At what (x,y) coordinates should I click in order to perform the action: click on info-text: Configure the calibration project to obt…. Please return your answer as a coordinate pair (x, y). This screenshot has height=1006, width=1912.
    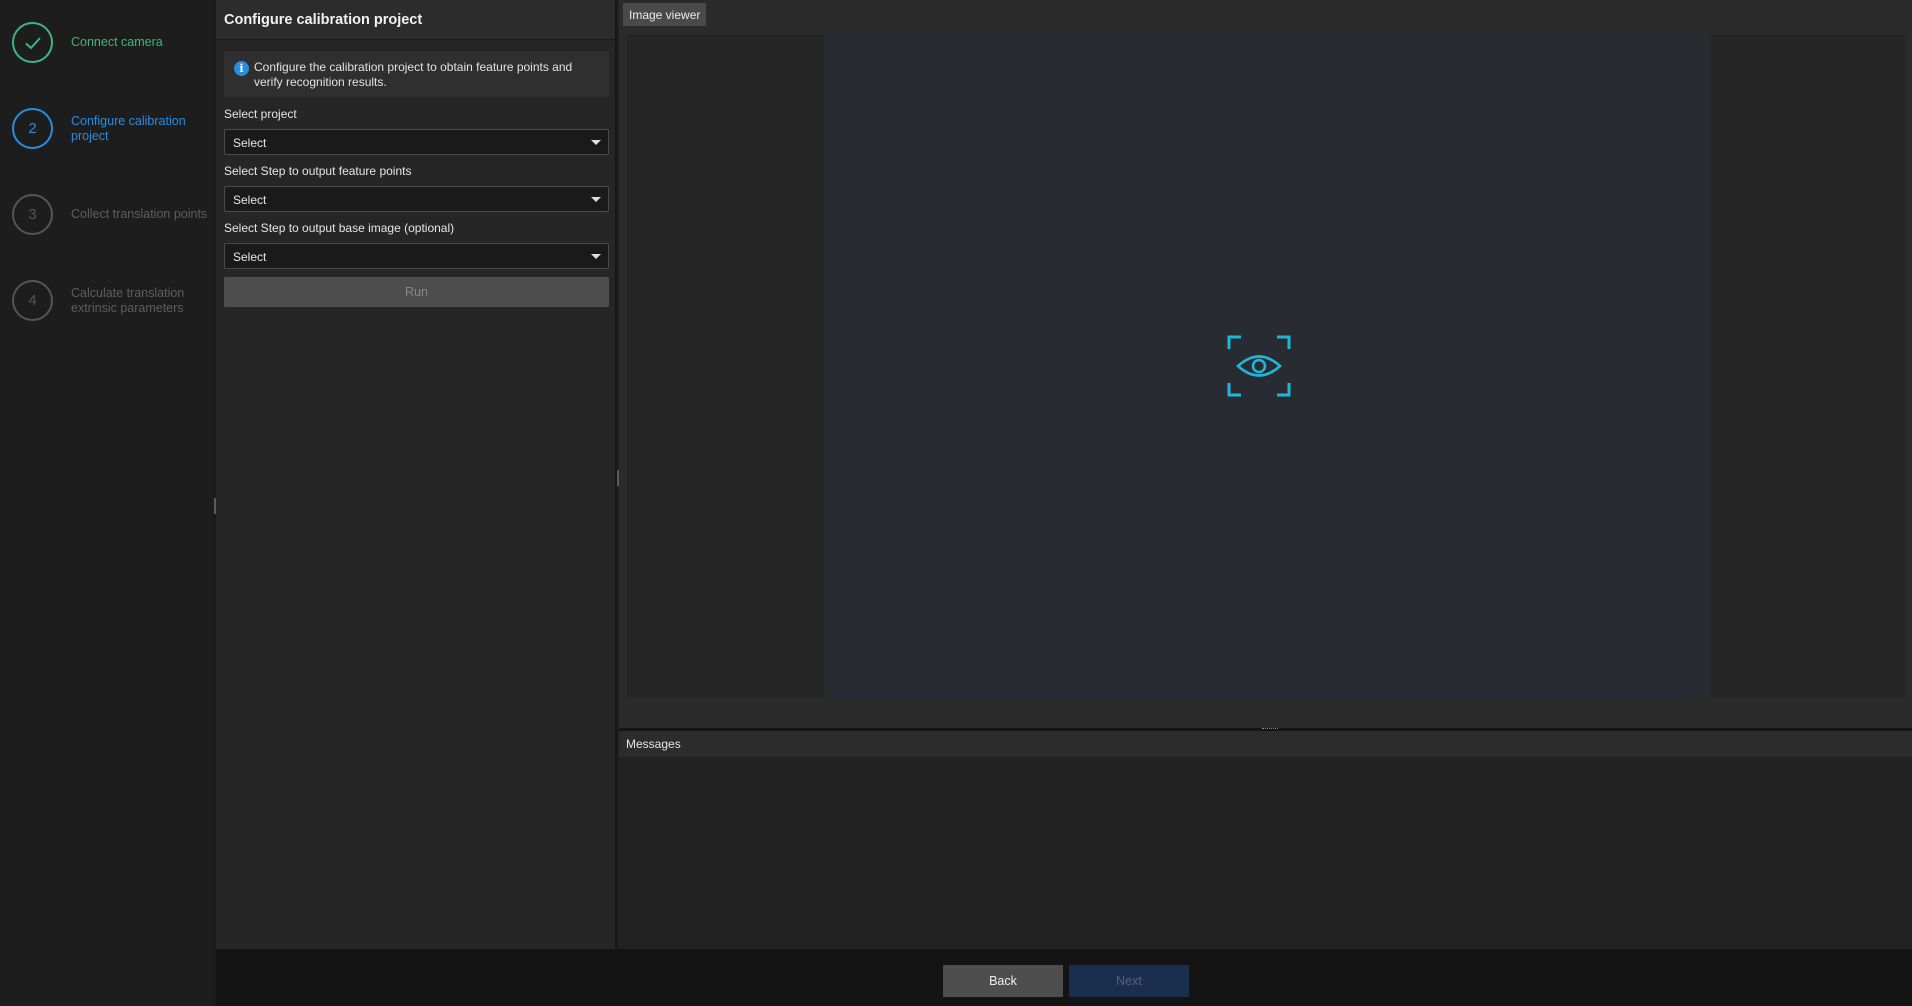
    Looking at the image, I should click on (413, 74).